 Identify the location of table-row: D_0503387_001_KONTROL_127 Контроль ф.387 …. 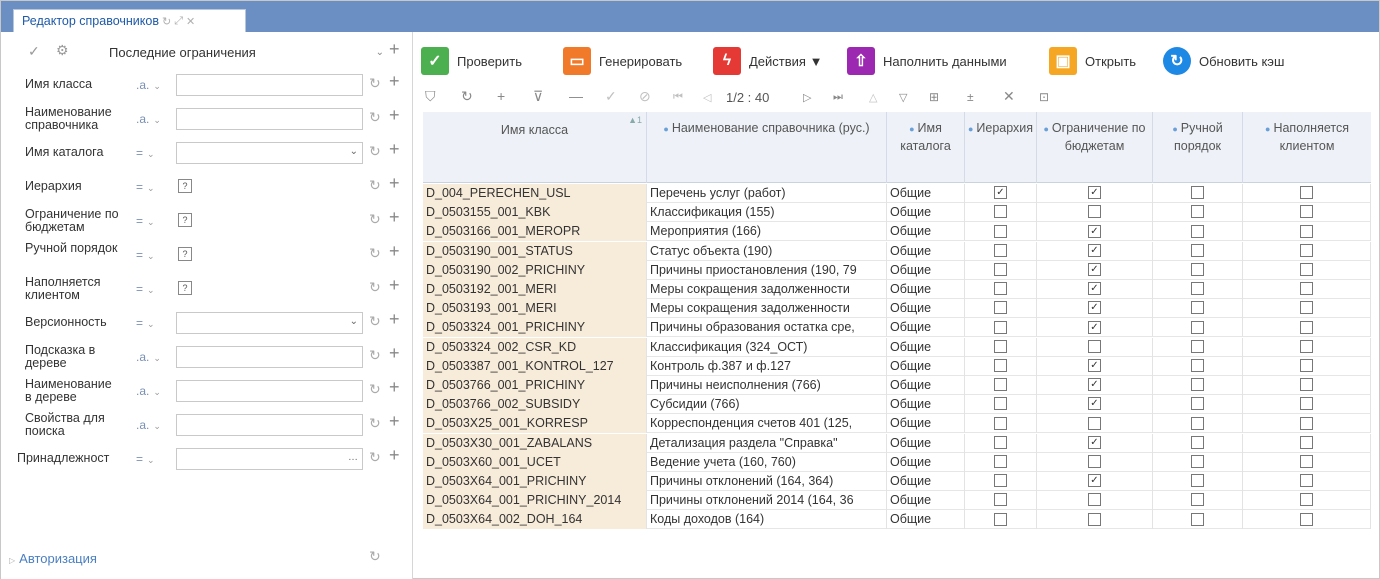
(897, 366).